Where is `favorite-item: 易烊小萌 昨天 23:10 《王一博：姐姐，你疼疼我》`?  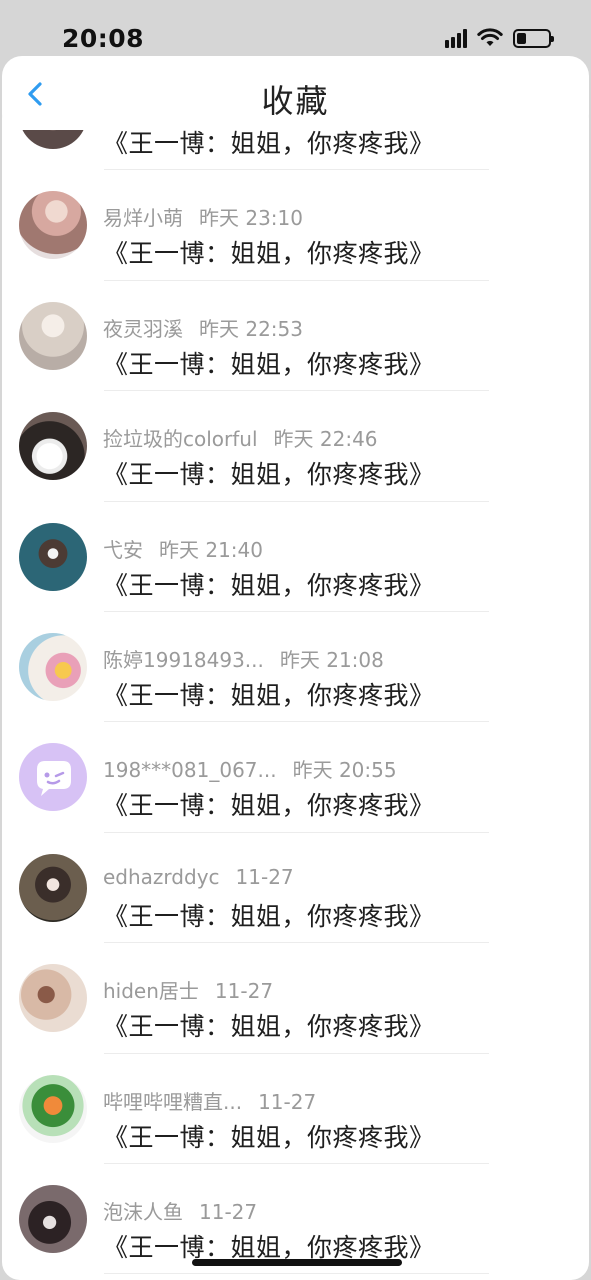
favorite-item: 易烊小萌 昨天 23:10 《王一博：姐姐，你疼疼我》 is located at coordinates (295, 226).